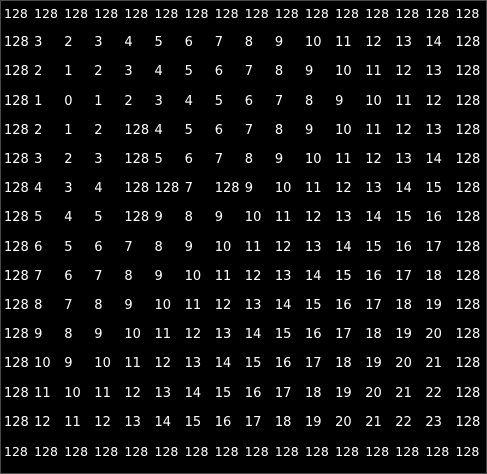 This screenshot has height=474, width=487. What do you see at coordinates (243, 130) in the screenshot?
I see `grid-row: 128 2 1 2 128 4 5 6 7 8 9 10 11 12 13 128` at bounding box center [243, 130].